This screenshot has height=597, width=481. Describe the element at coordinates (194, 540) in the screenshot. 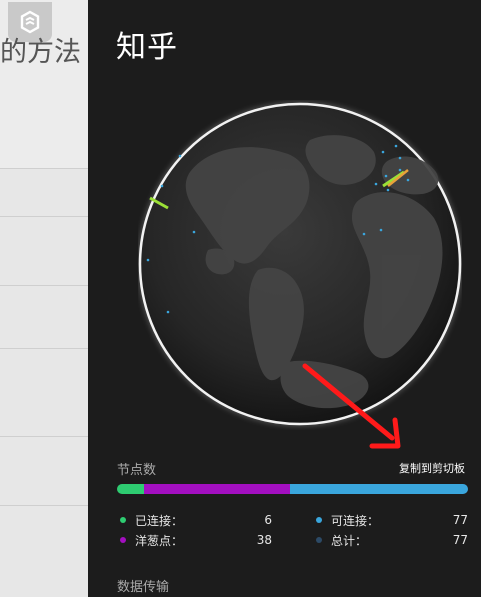

I see `stat-onion: 洋葱点： 38` at that location.